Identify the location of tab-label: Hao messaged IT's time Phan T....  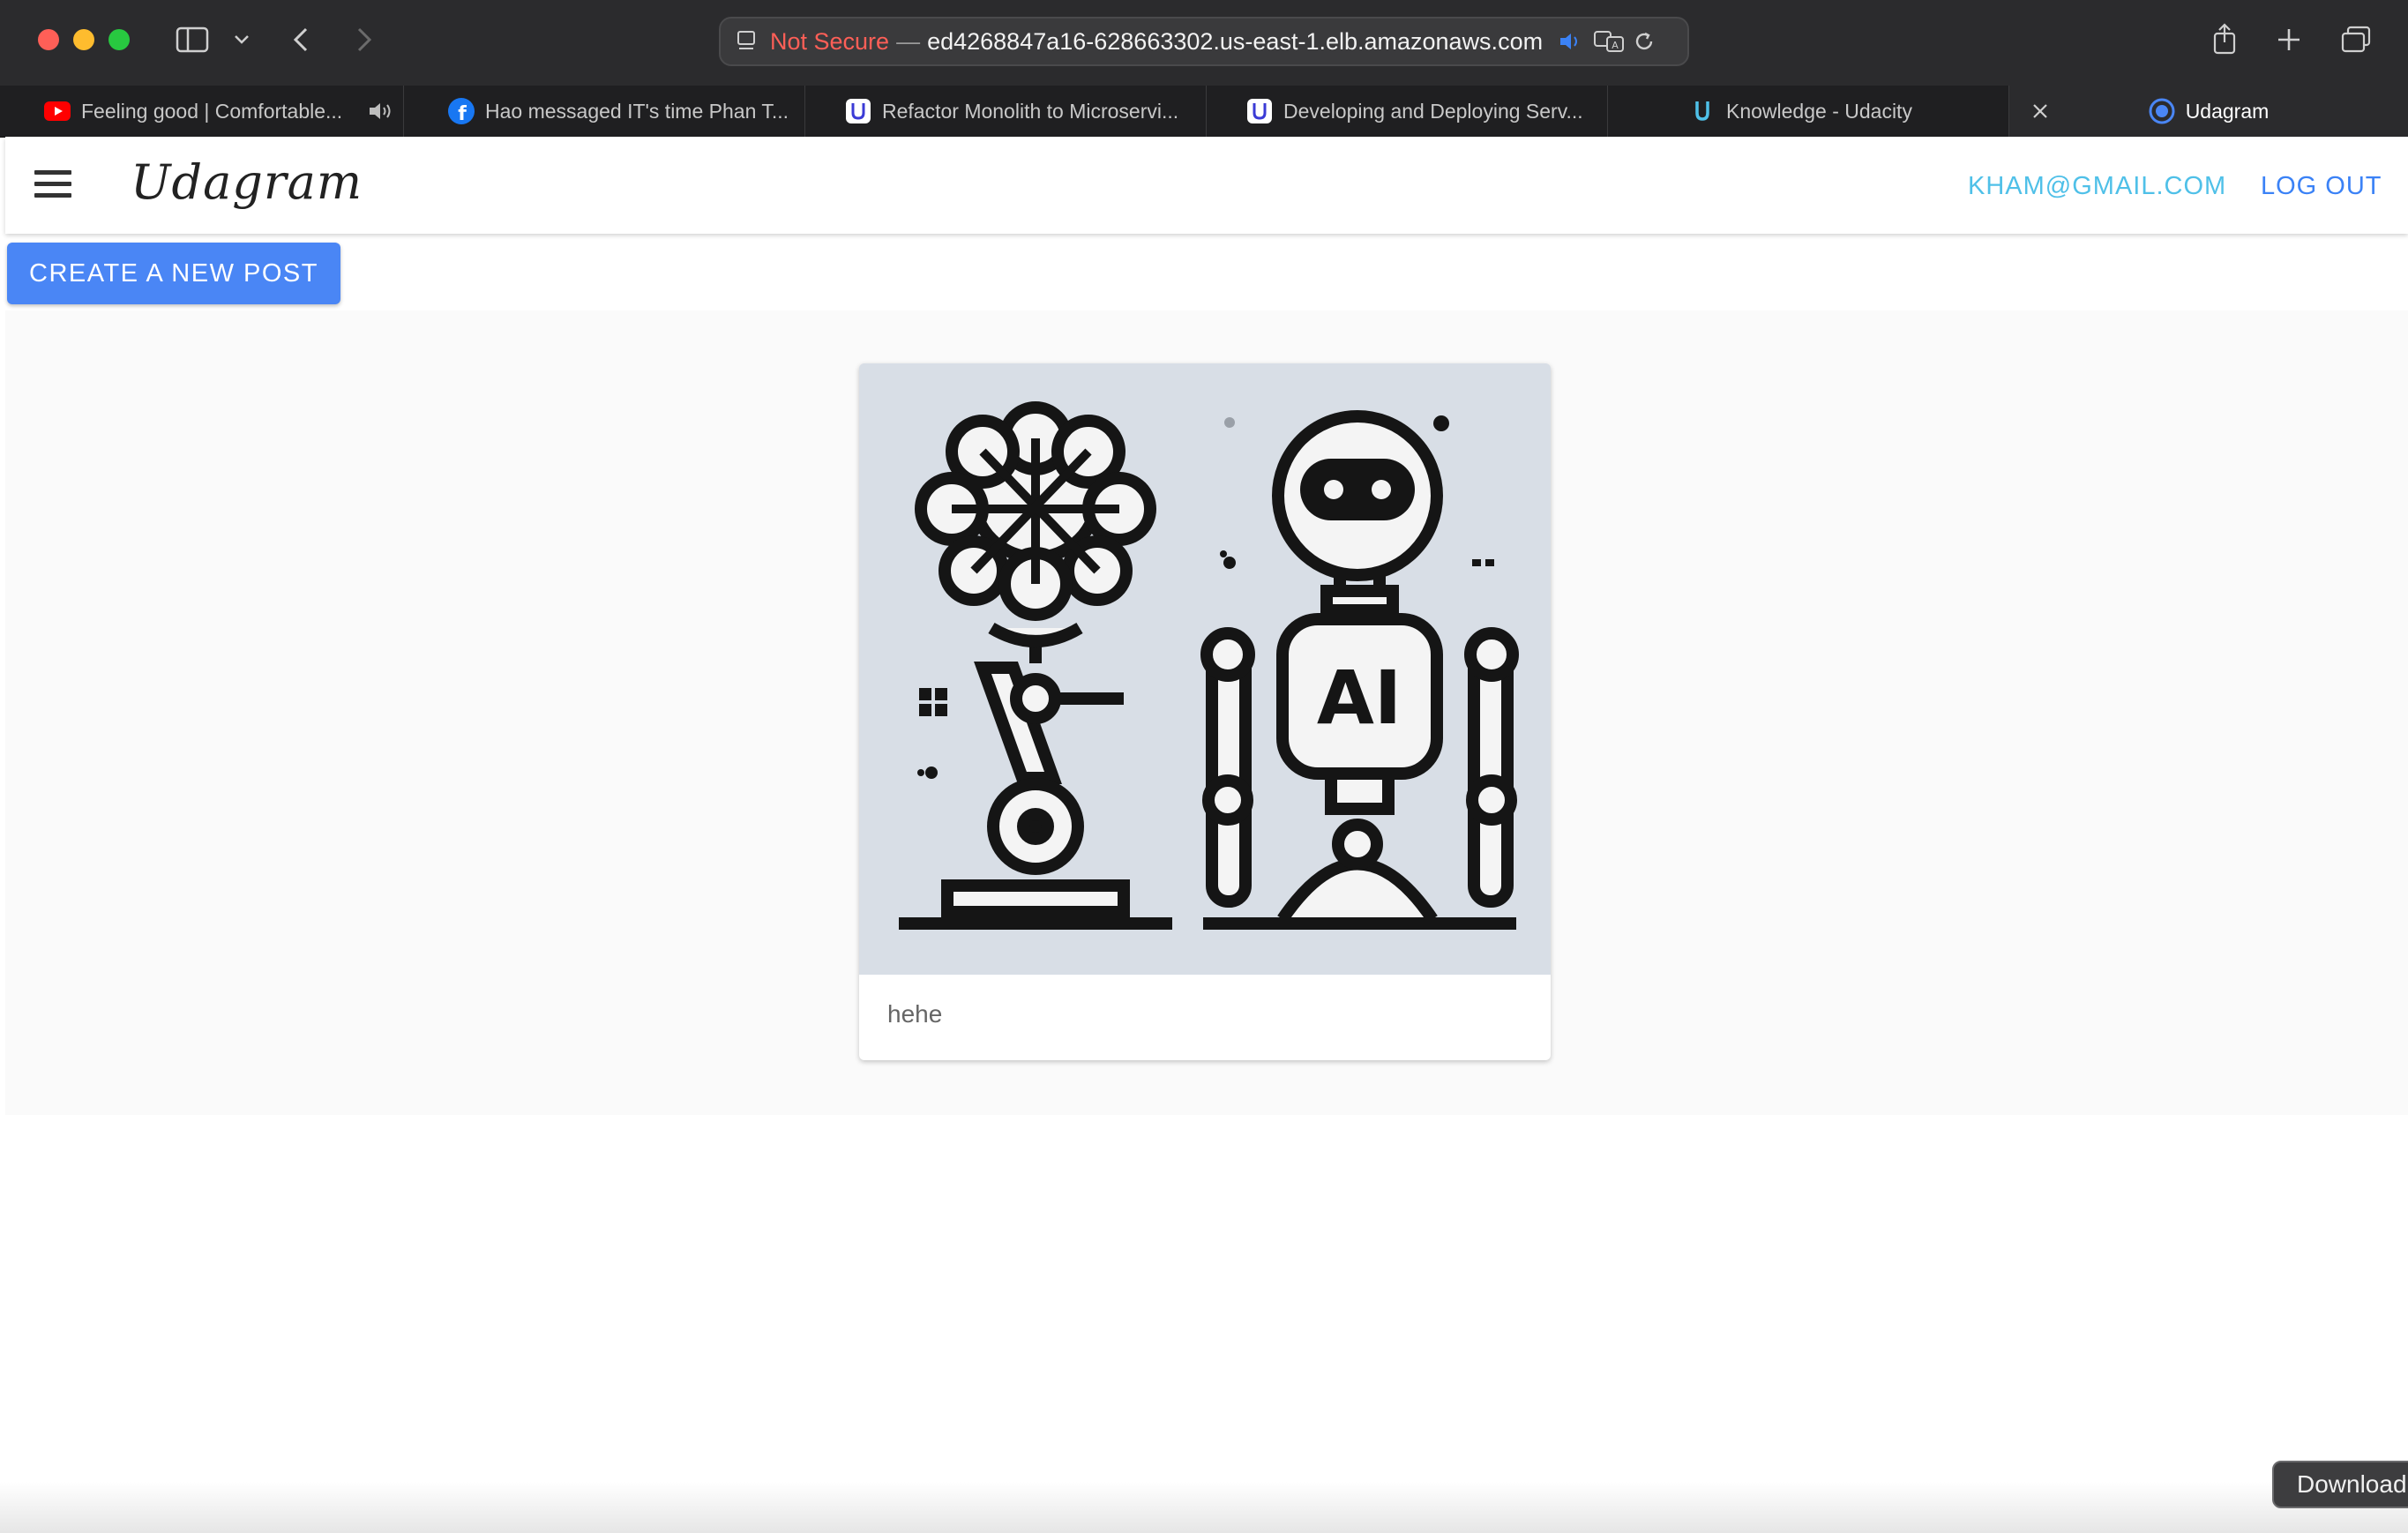
(637, 111).